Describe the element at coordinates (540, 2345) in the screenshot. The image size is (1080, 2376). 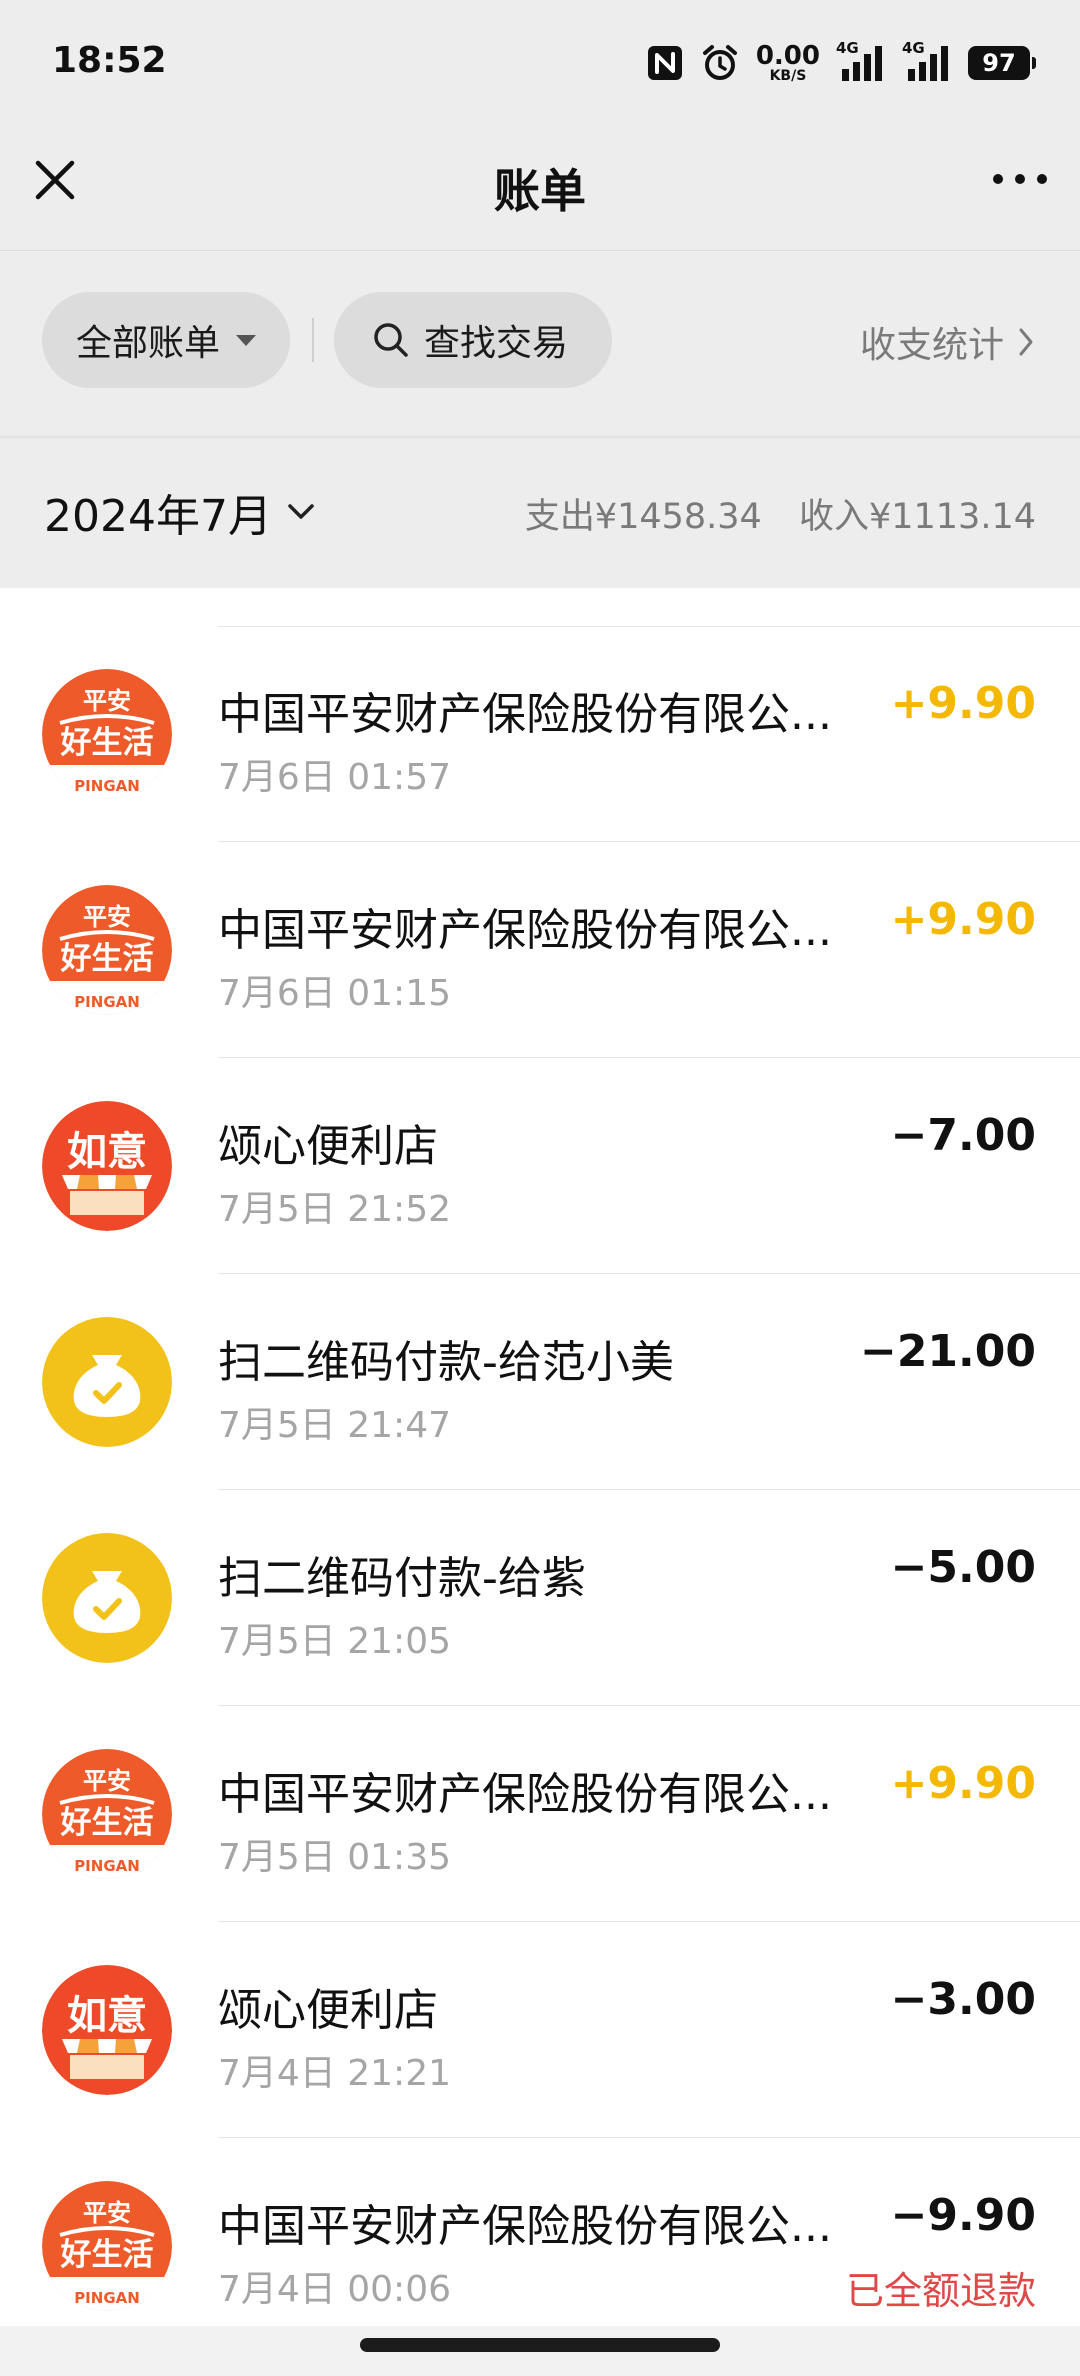
I see `home-indicator` at that location.